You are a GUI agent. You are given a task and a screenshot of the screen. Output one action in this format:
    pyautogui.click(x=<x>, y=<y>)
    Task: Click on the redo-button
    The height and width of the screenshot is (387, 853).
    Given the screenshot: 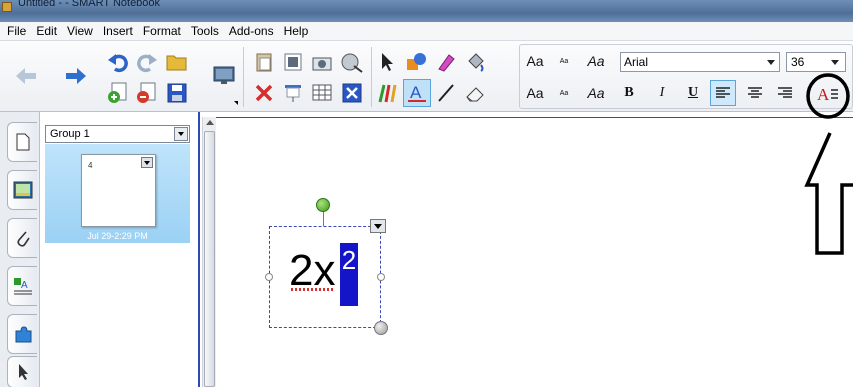 What is the action you would take?
    pyautogui.click(x=147, y=62)
    